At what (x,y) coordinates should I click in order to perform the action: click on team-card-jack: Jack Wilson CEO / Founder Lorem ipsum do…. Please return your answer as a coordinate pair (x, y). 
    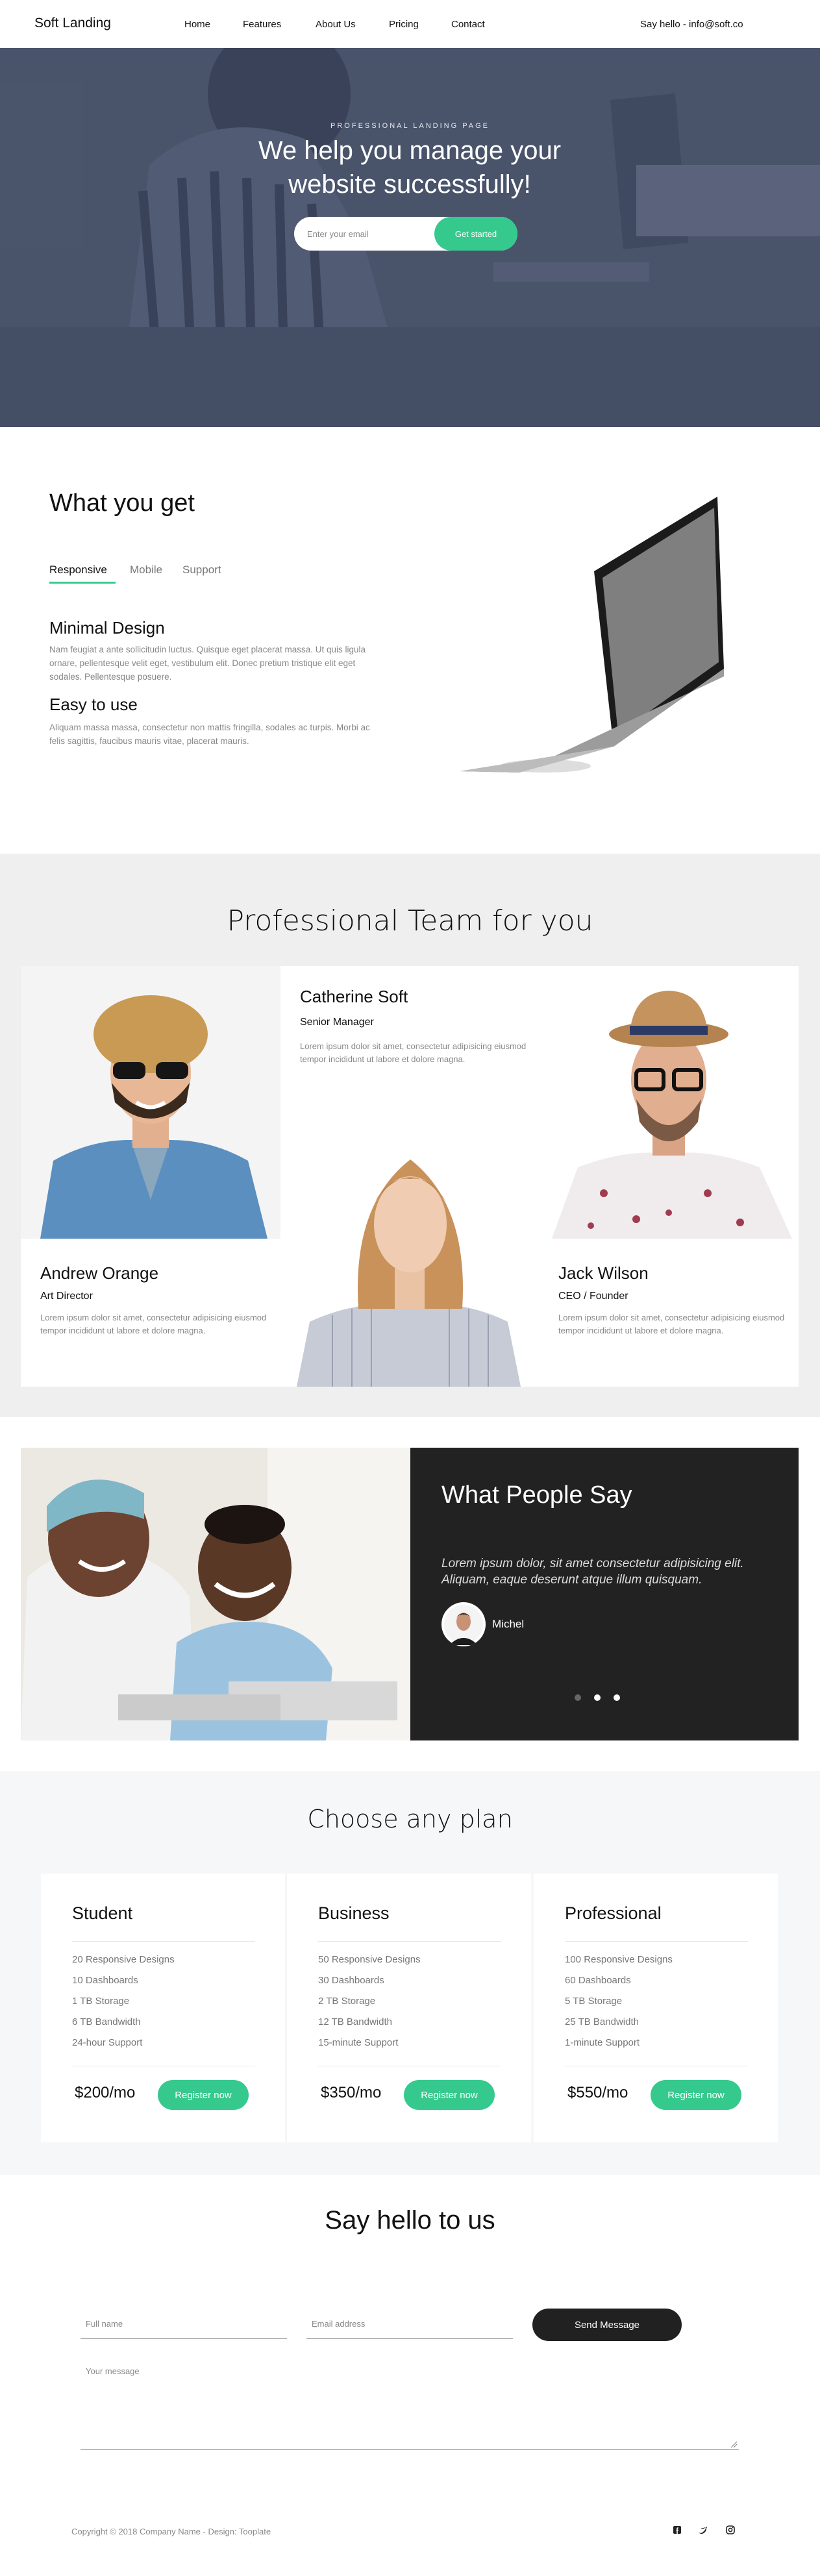
    Looking at the image, I should click on (669, 1313).